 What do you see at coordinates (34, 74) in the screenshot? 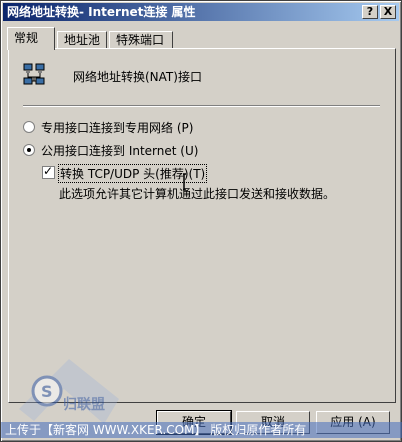
I see `network-computers-icon` at bounding box center [34, 74].